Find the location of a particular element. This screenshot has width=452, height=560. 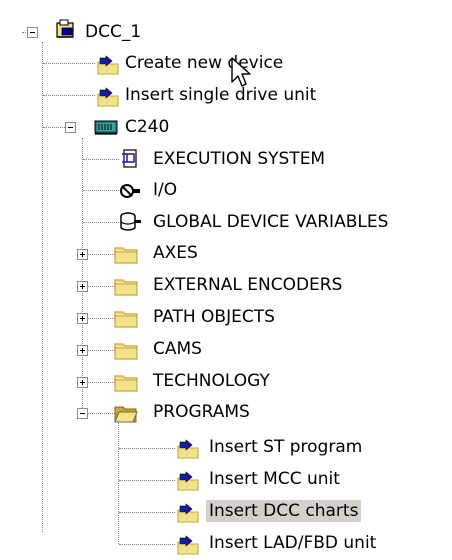

action-insert-st-program: Insert ST program is located at coordinates (285, 447).